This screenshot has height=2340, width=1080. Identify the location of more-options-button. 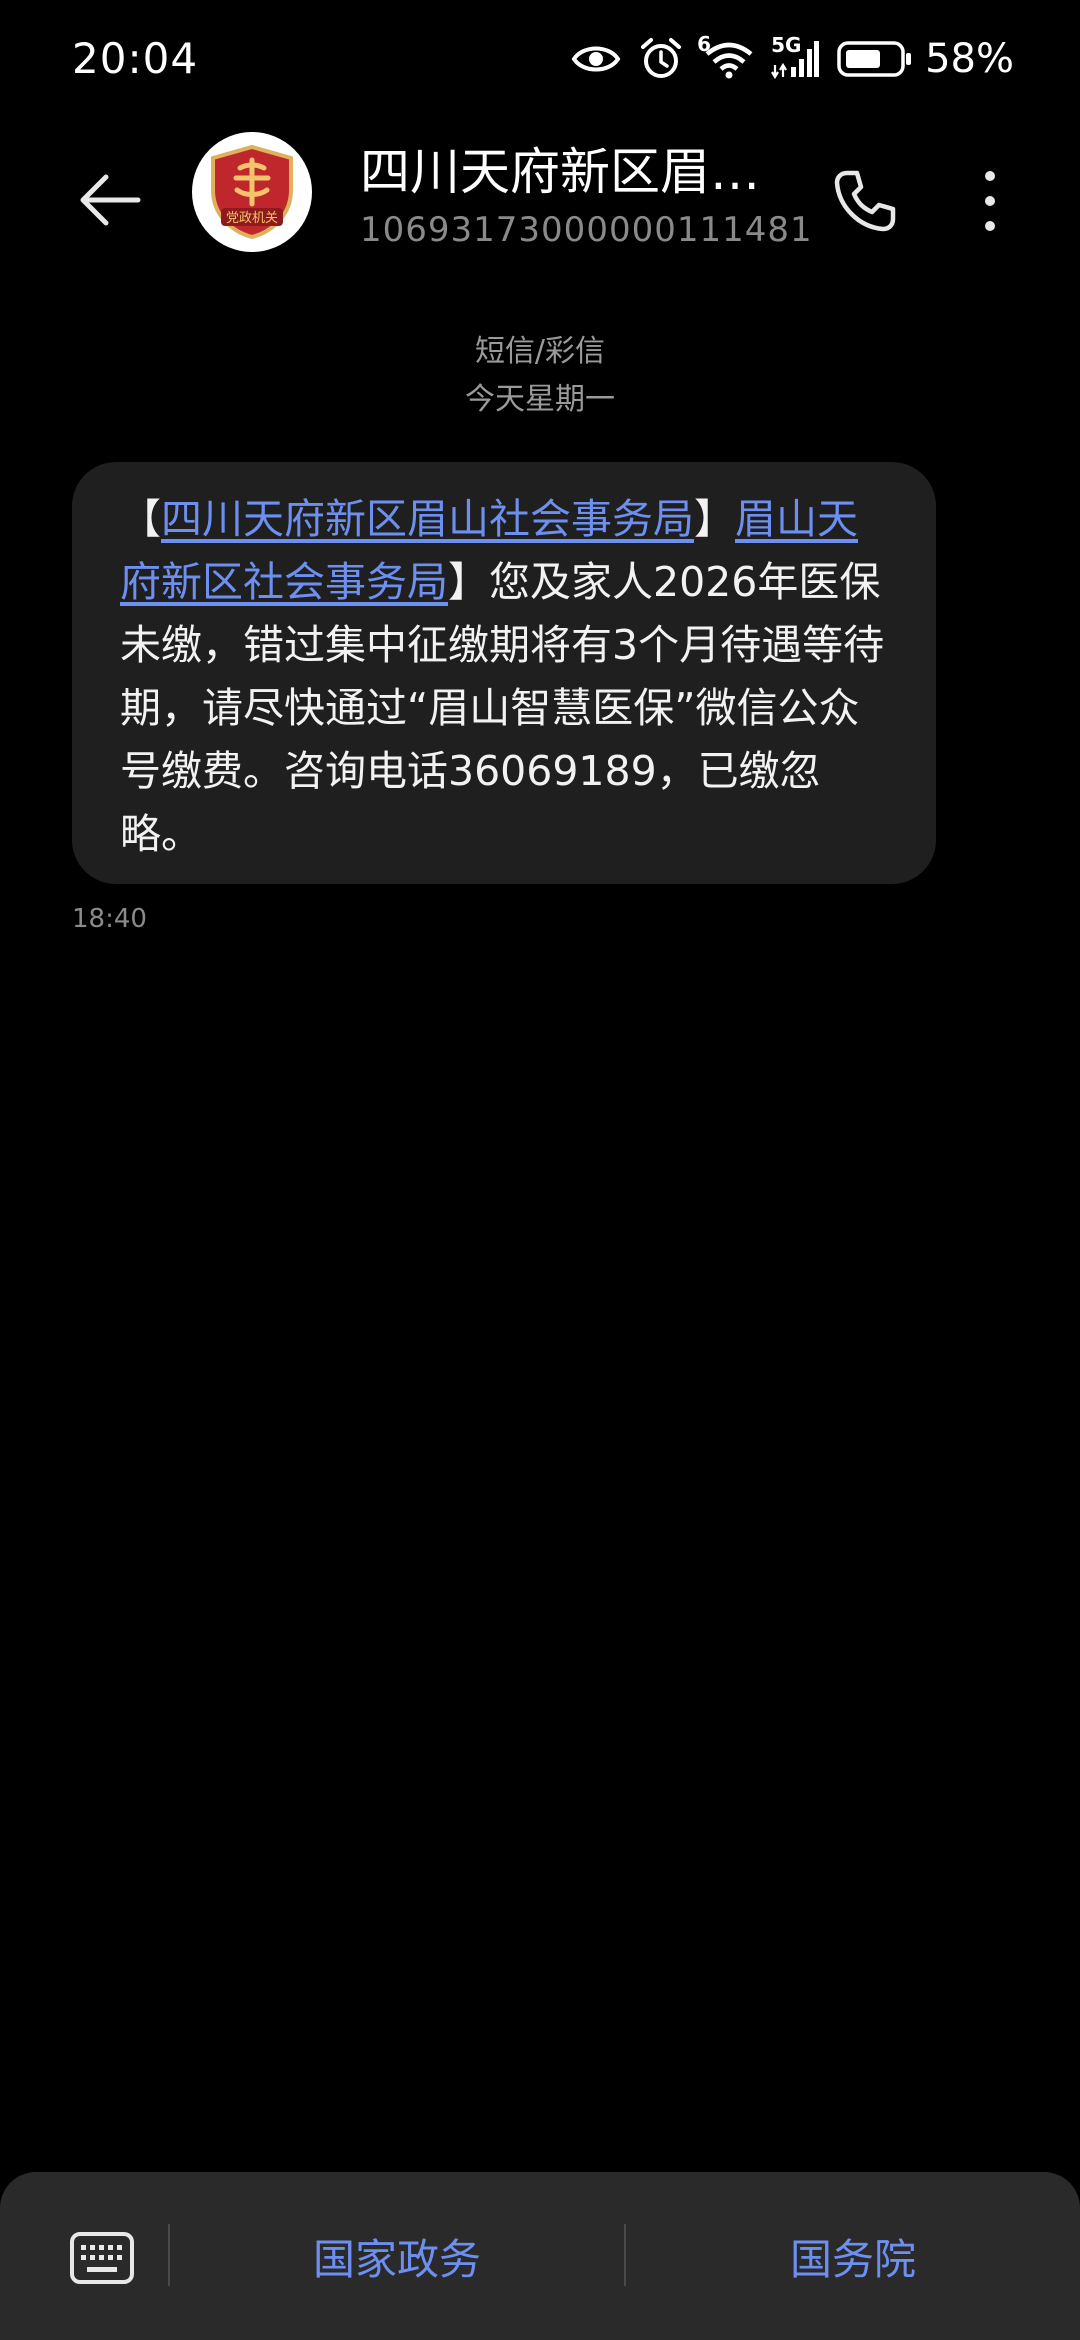
(990, 201).